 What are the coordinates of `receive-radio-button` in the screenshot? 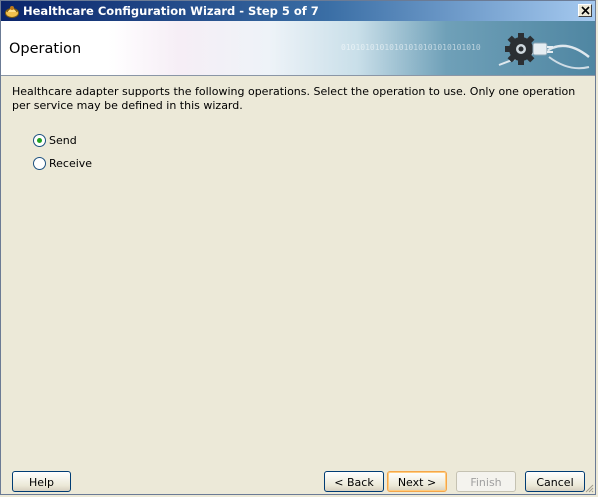 It's located at (39, 163).